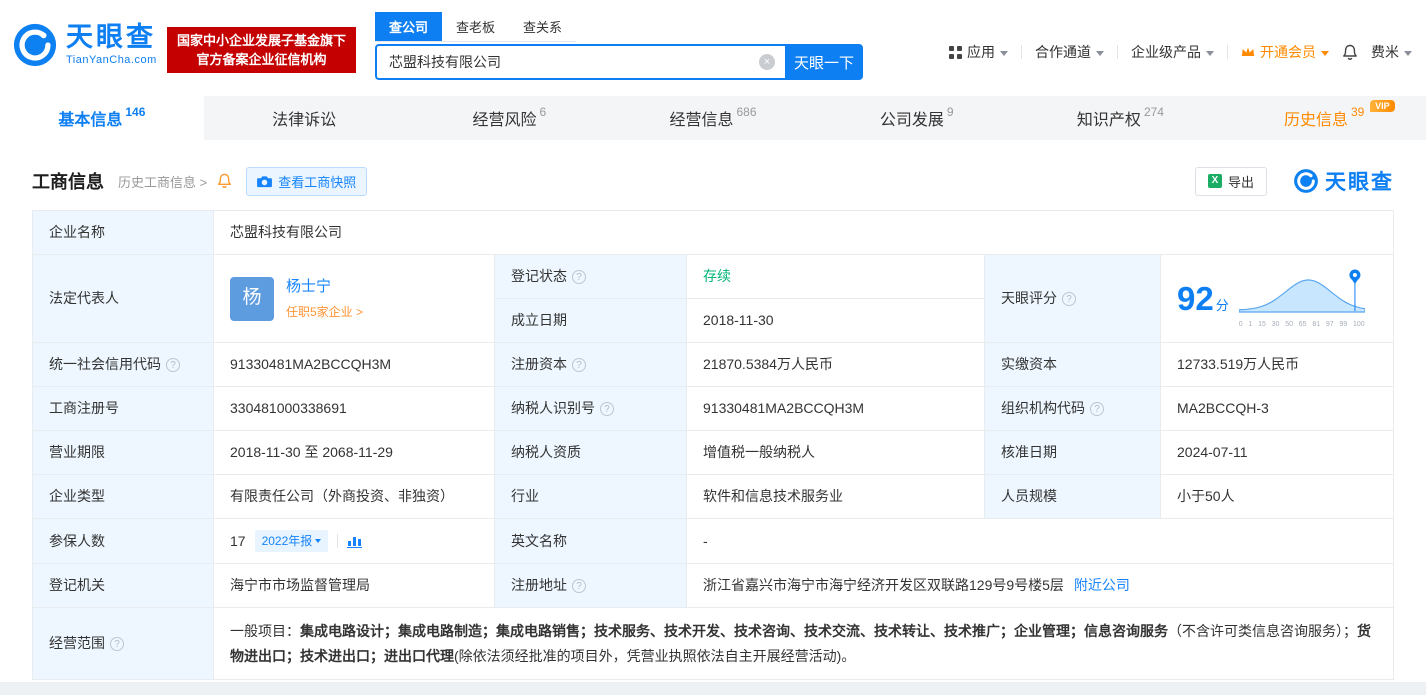 The height and width of the screenshot is (695, 1426). I want to click on nav-enterprise-products-label: 企业级产品, so click(1166, 52).